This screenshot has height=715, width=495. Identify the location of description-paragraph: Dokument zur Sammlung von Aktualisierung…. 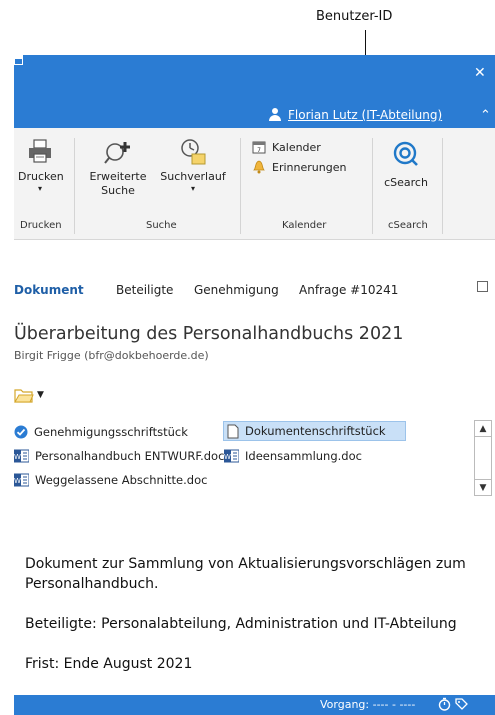
(245, 574).